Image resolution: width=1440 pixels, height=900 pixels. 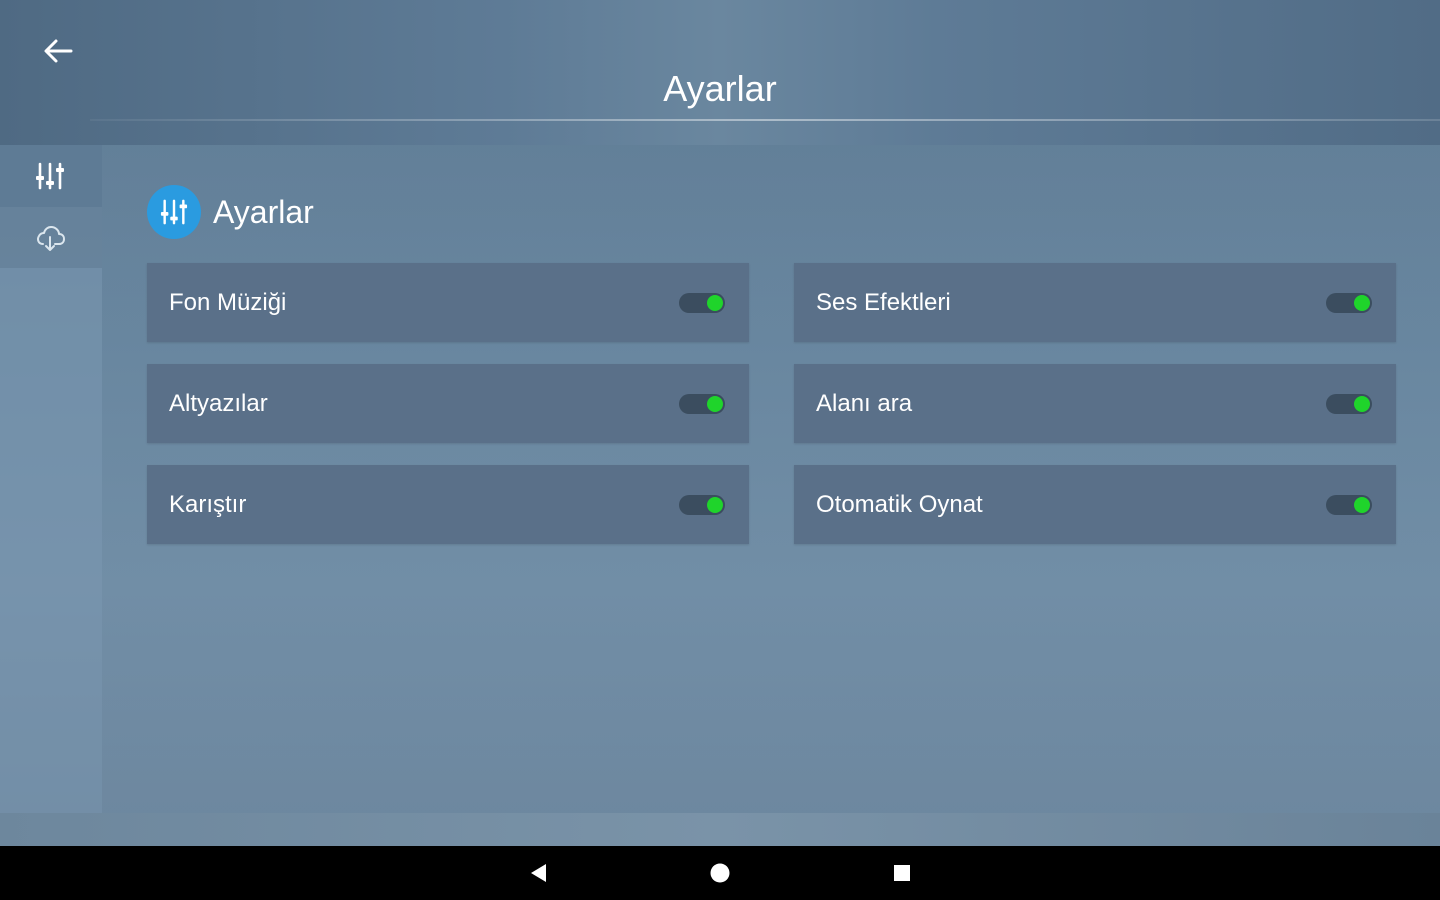 What do you see at coordinates (263, 211) in the screenshot?
I see `section-title: Ayarlar` at bounding box center [263, 211].